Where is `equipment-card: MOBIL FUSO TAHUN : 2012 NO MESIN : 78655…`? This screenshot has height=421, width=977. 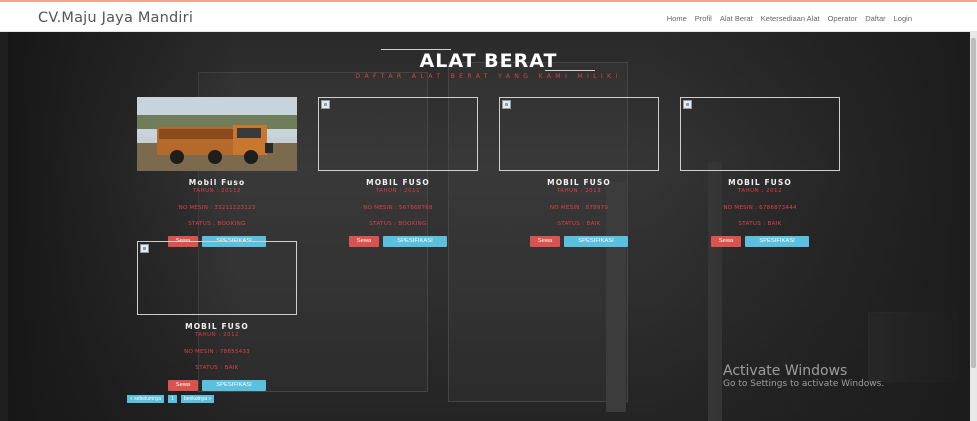 equipment-card: MOBIL FUSO TAHUN : 2012 NO MESIN : 78655… is located at coordinates (217, 316).